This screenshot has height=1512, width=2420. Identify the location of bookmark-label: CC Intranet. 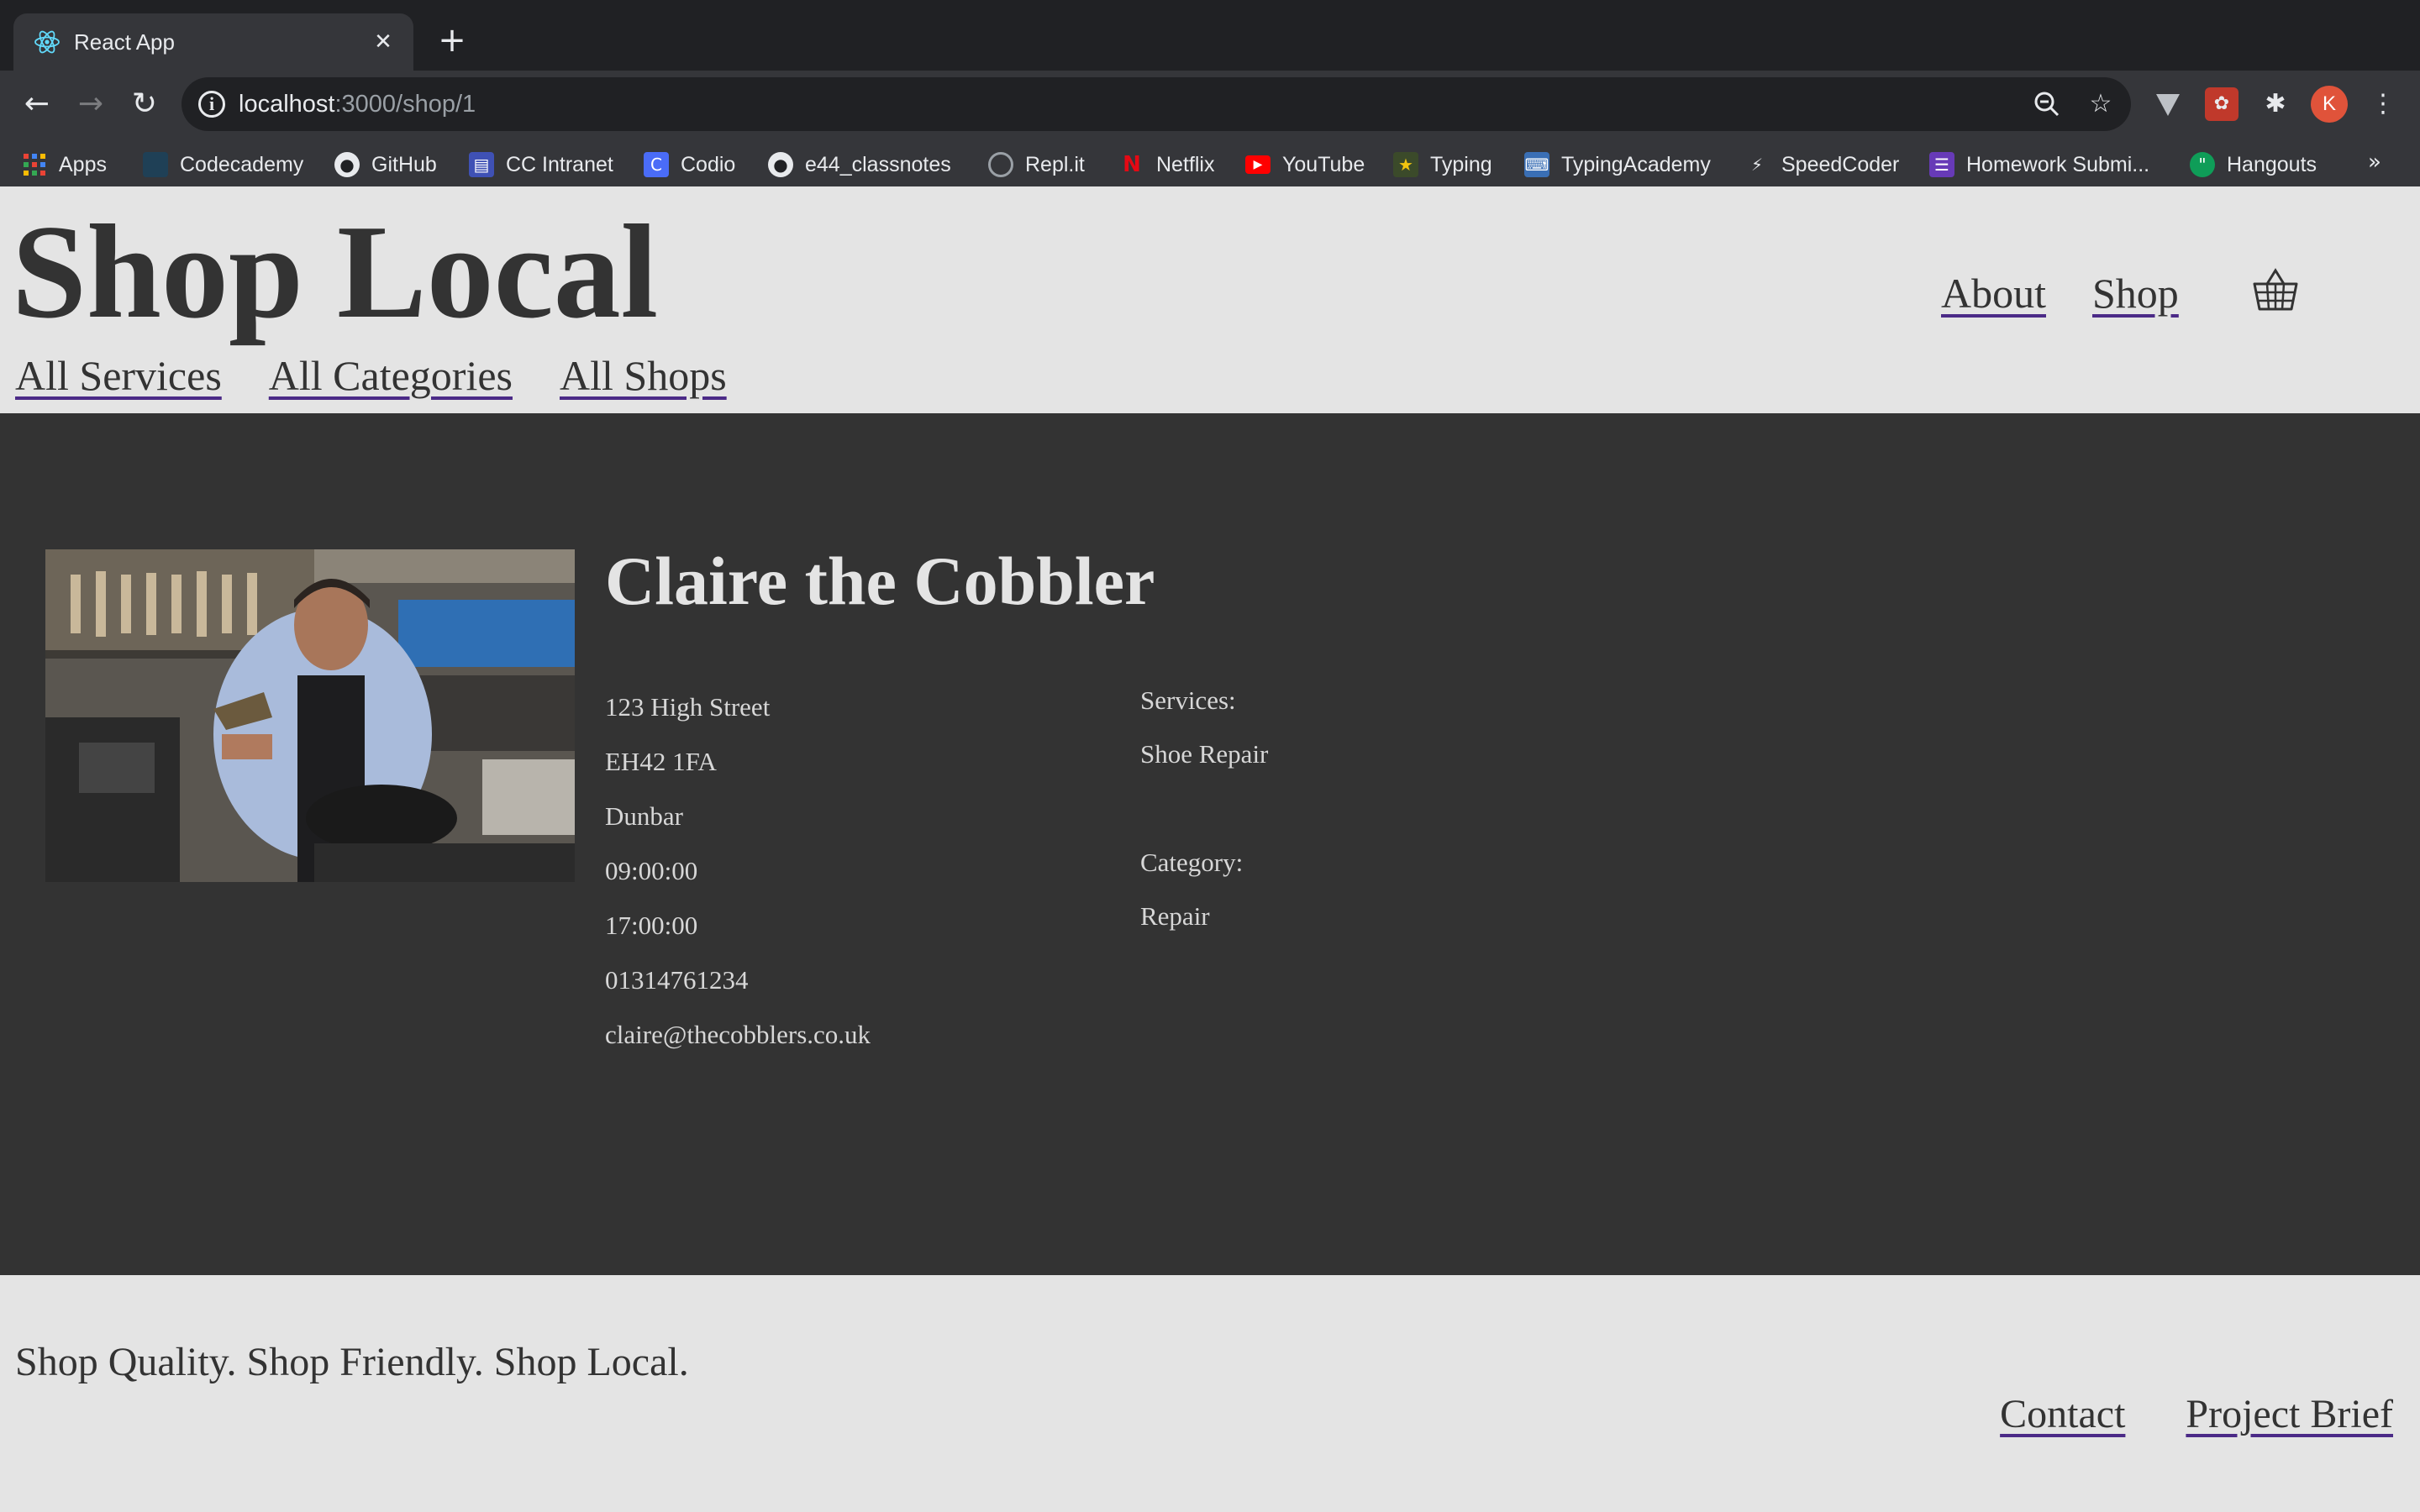
(559, 164).